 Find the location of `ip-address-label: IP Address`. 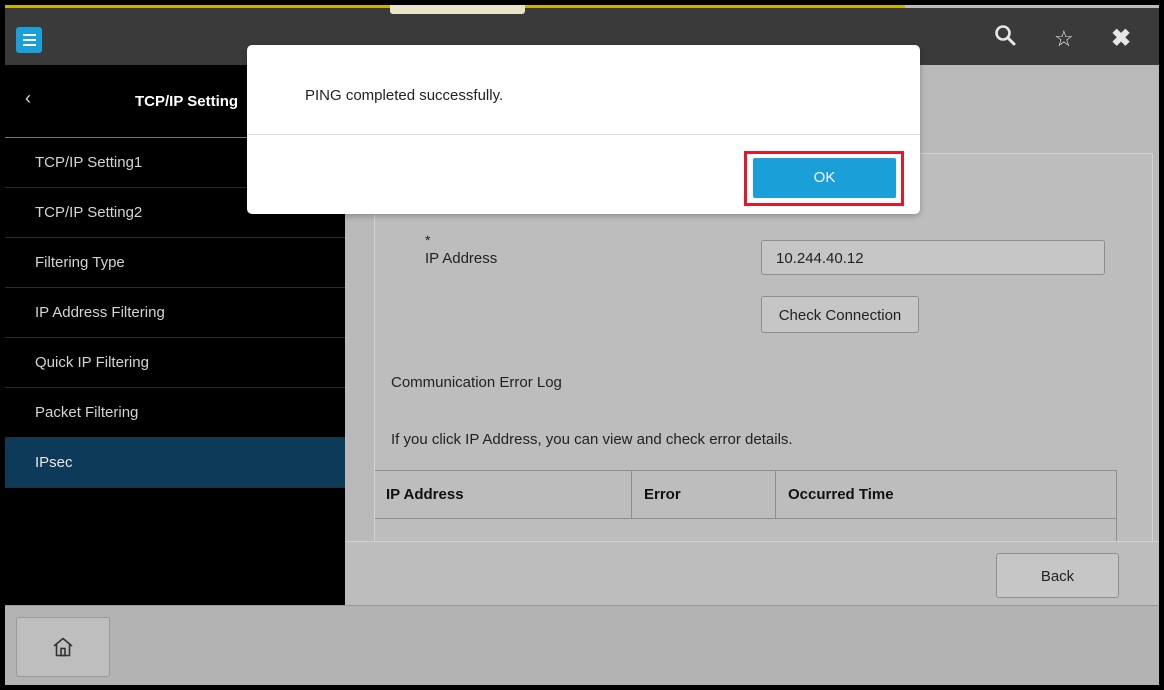

ip-address-label: IP Address is located at coordinates (461, 258).